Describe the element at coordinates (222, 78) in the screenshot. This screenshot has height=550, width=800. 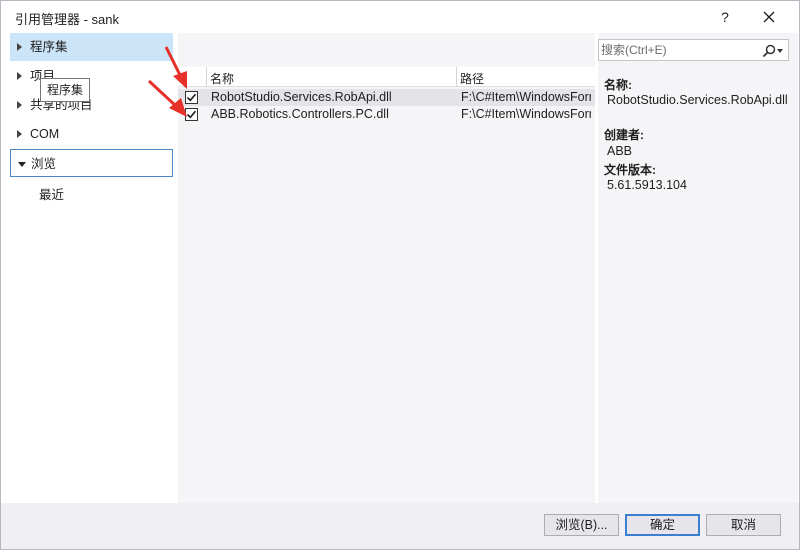
I see `column-header-name: 名称` at that location.